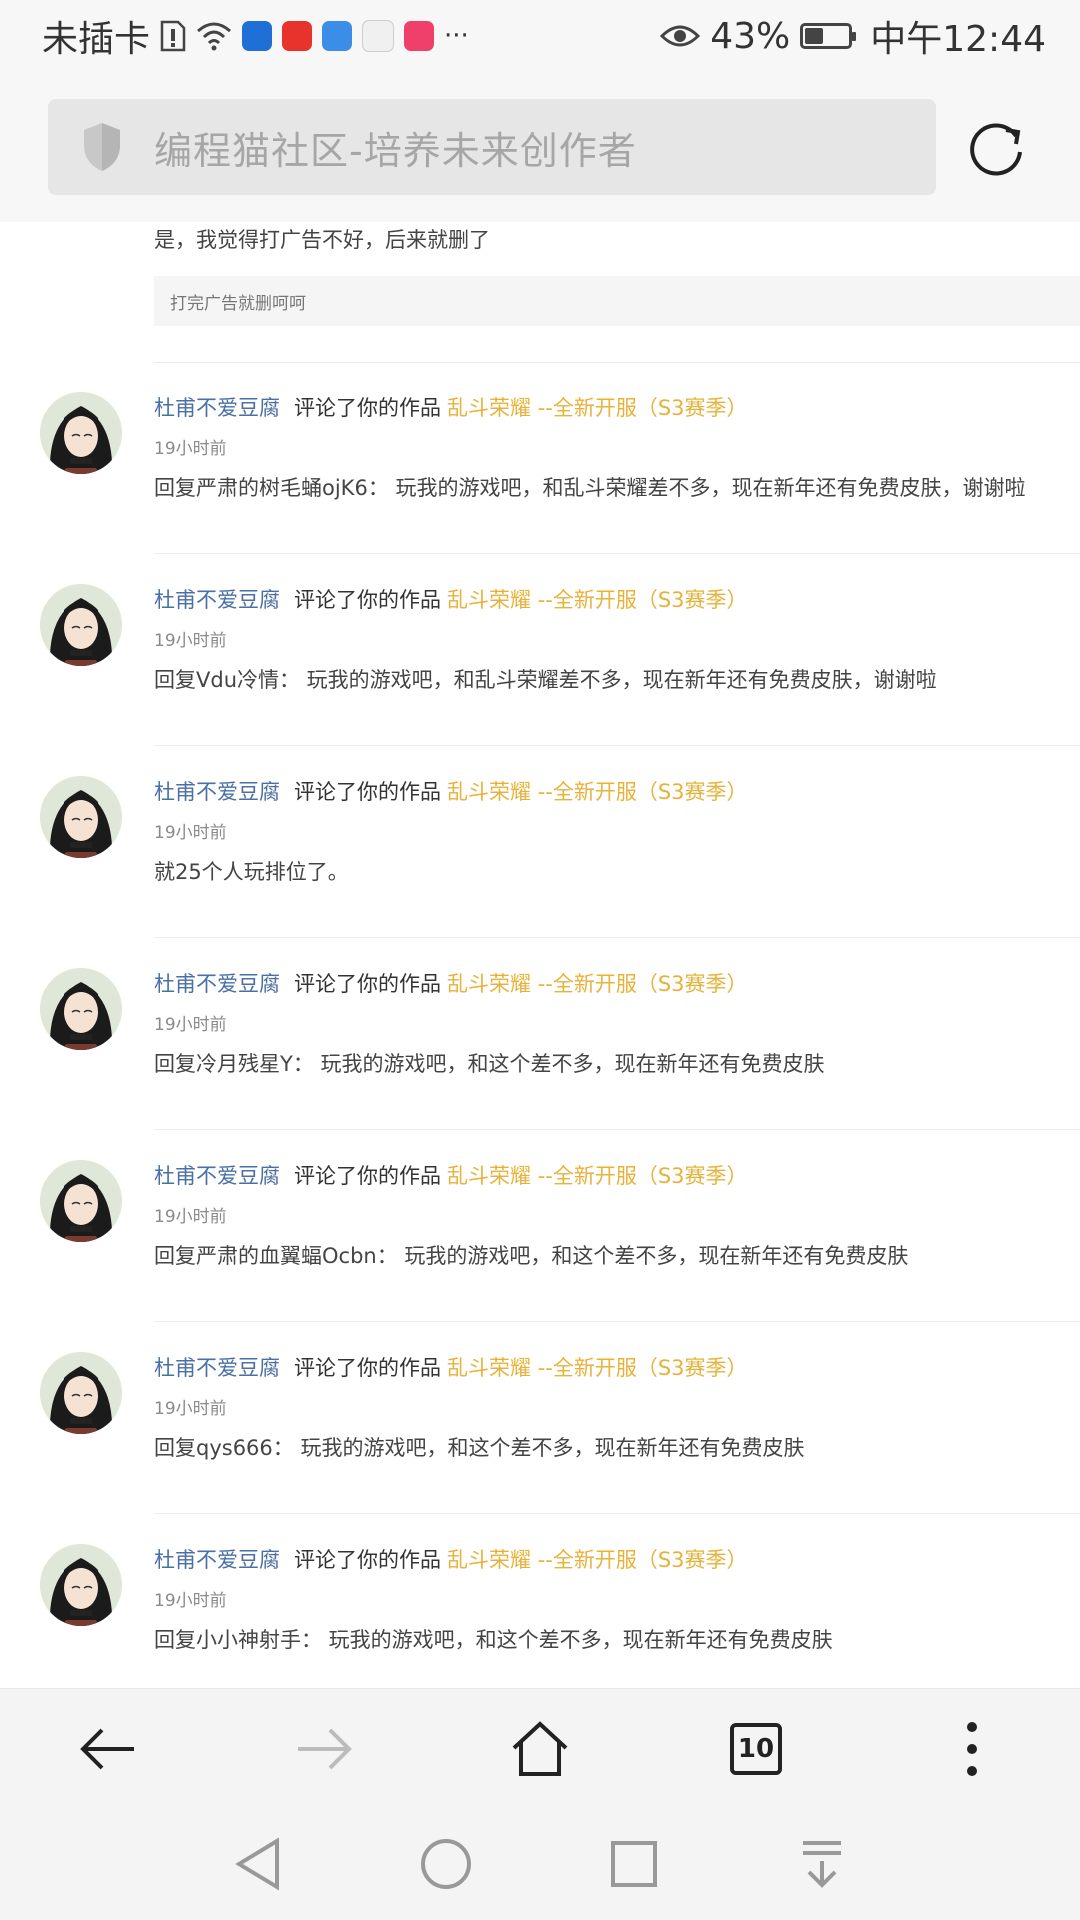  Describe the element at coordinates (337, 36) in the screenshot. I see `message-app-icon` at that location.